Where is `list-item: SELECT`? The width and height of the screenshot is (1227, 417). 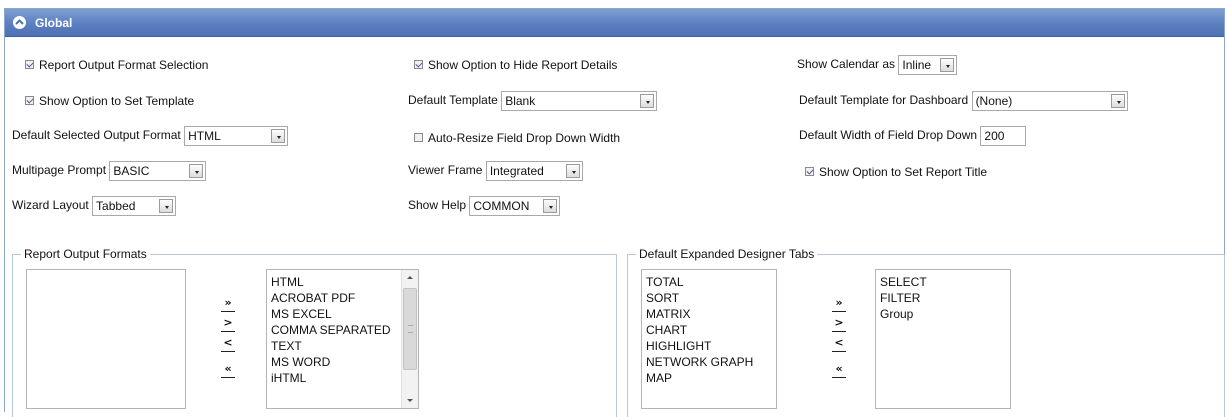 list-item: SELECT is located at coordinates (945, 282).